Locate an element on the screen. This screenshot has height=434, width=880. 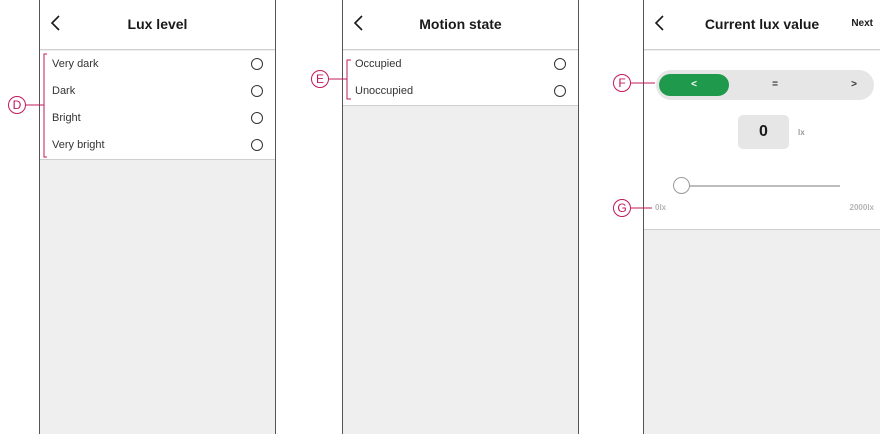
annotation-g: G is located at coordinates (622, 208).